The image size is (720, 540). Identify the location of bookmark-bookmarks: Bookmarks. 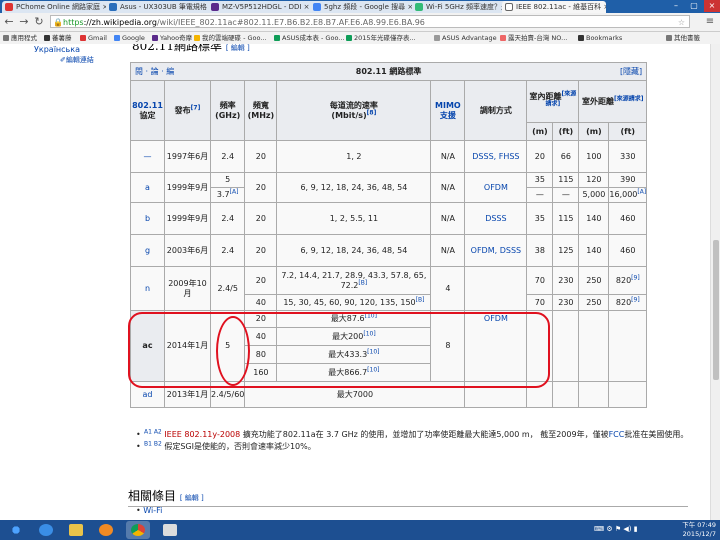
(600, 38).